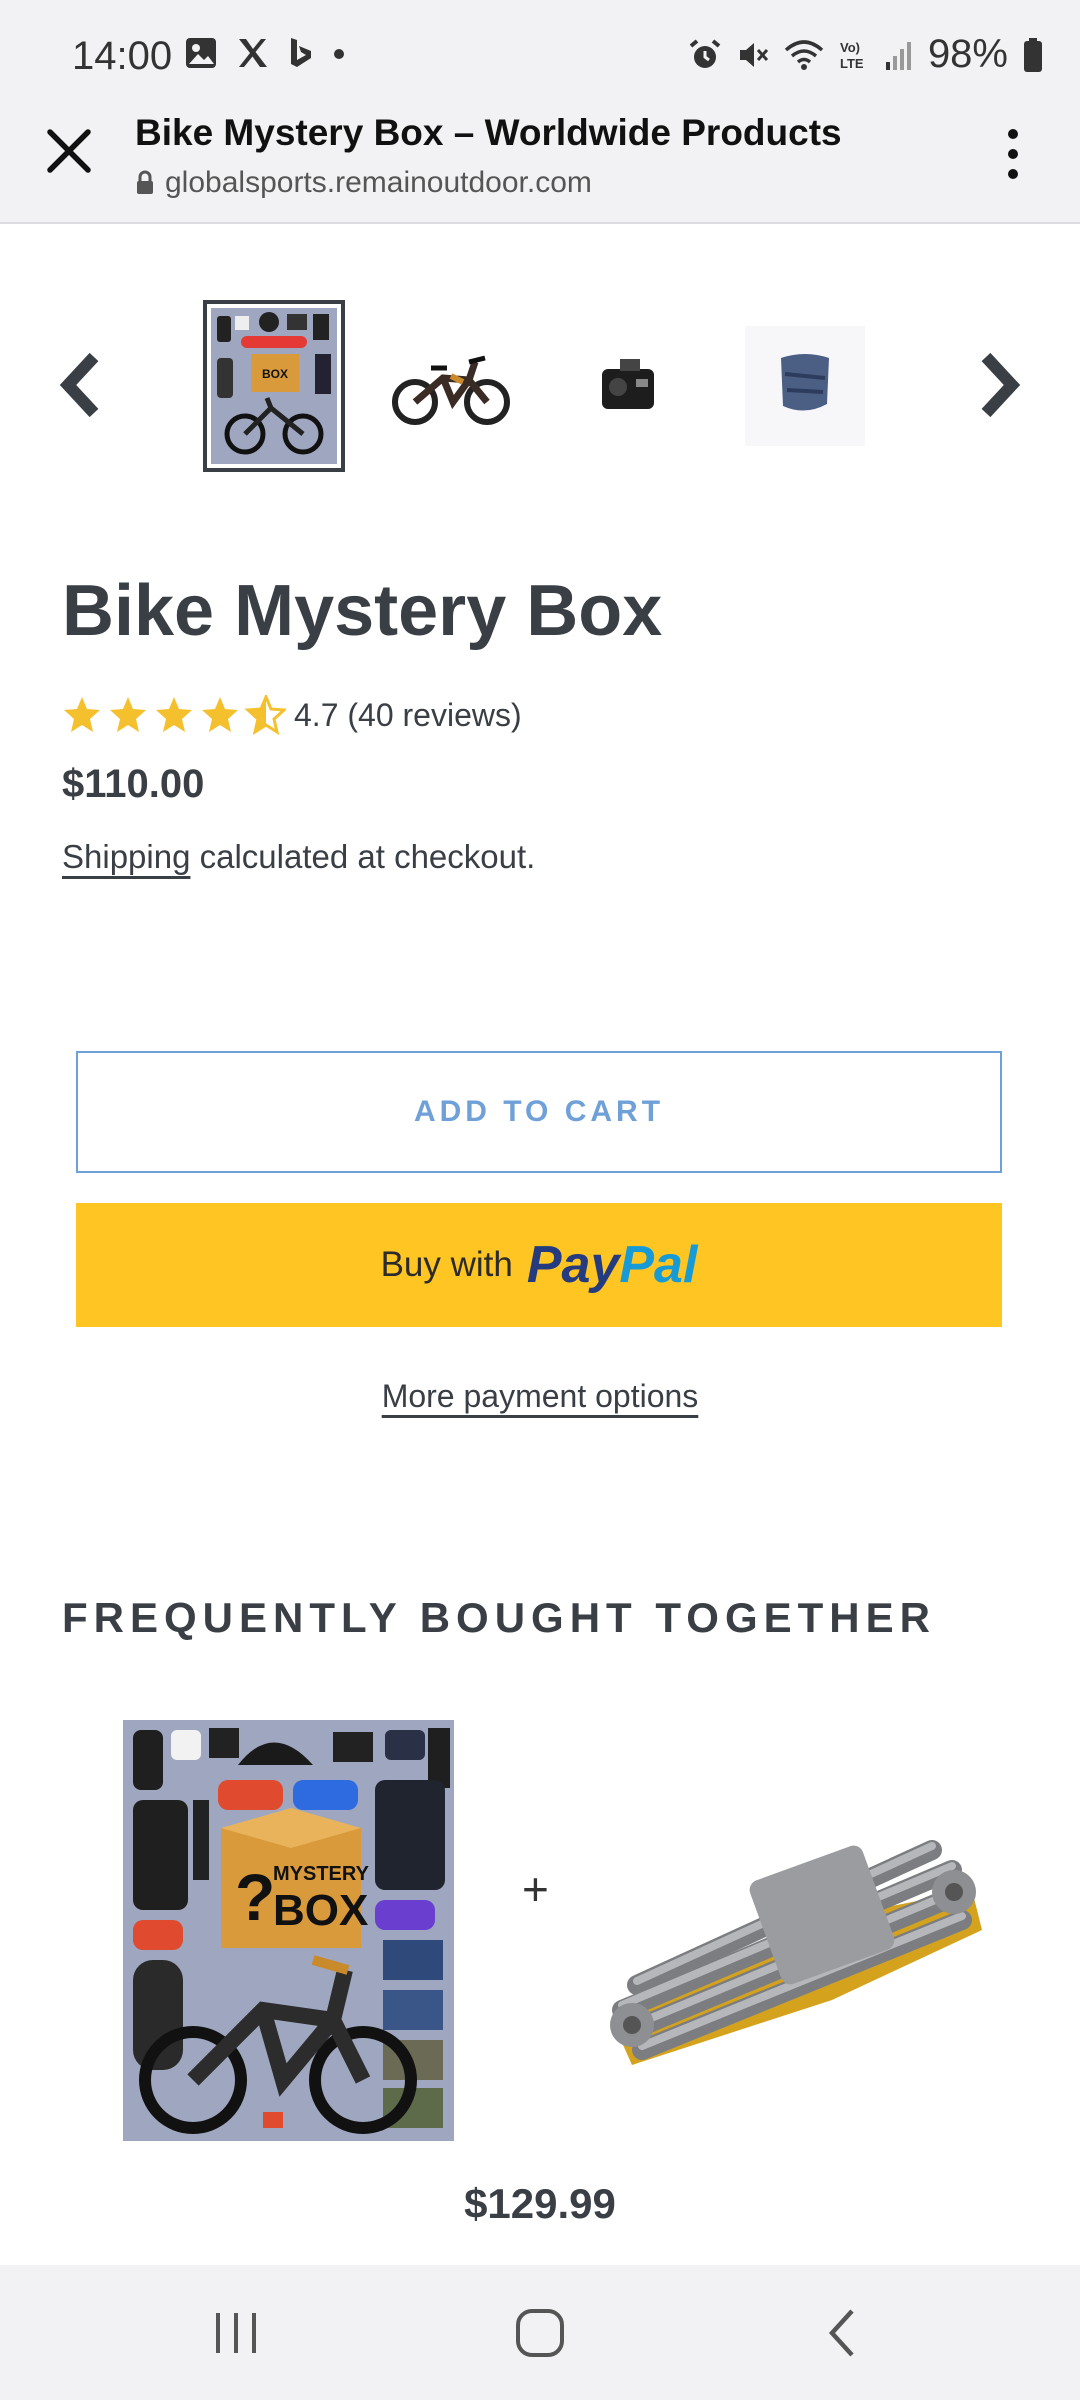  What do you see at coordinates (658, 1265) in the screenshot?
I see `paypal-logo-pal: Pal` at bounding box center [658, 1265].